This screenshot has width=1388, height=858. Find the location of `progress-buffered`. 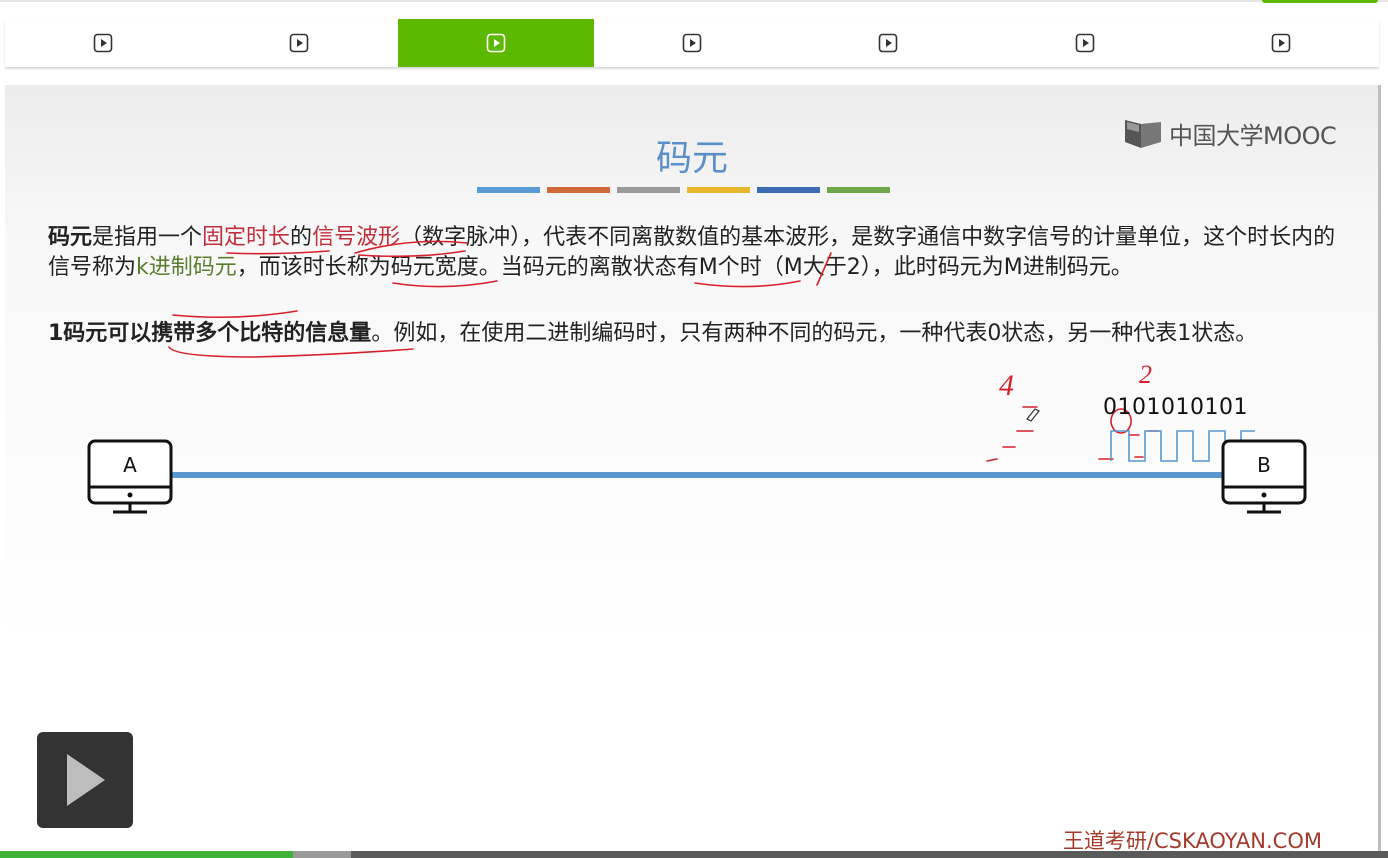

progress-buffered is located at coordinates (322, 854).